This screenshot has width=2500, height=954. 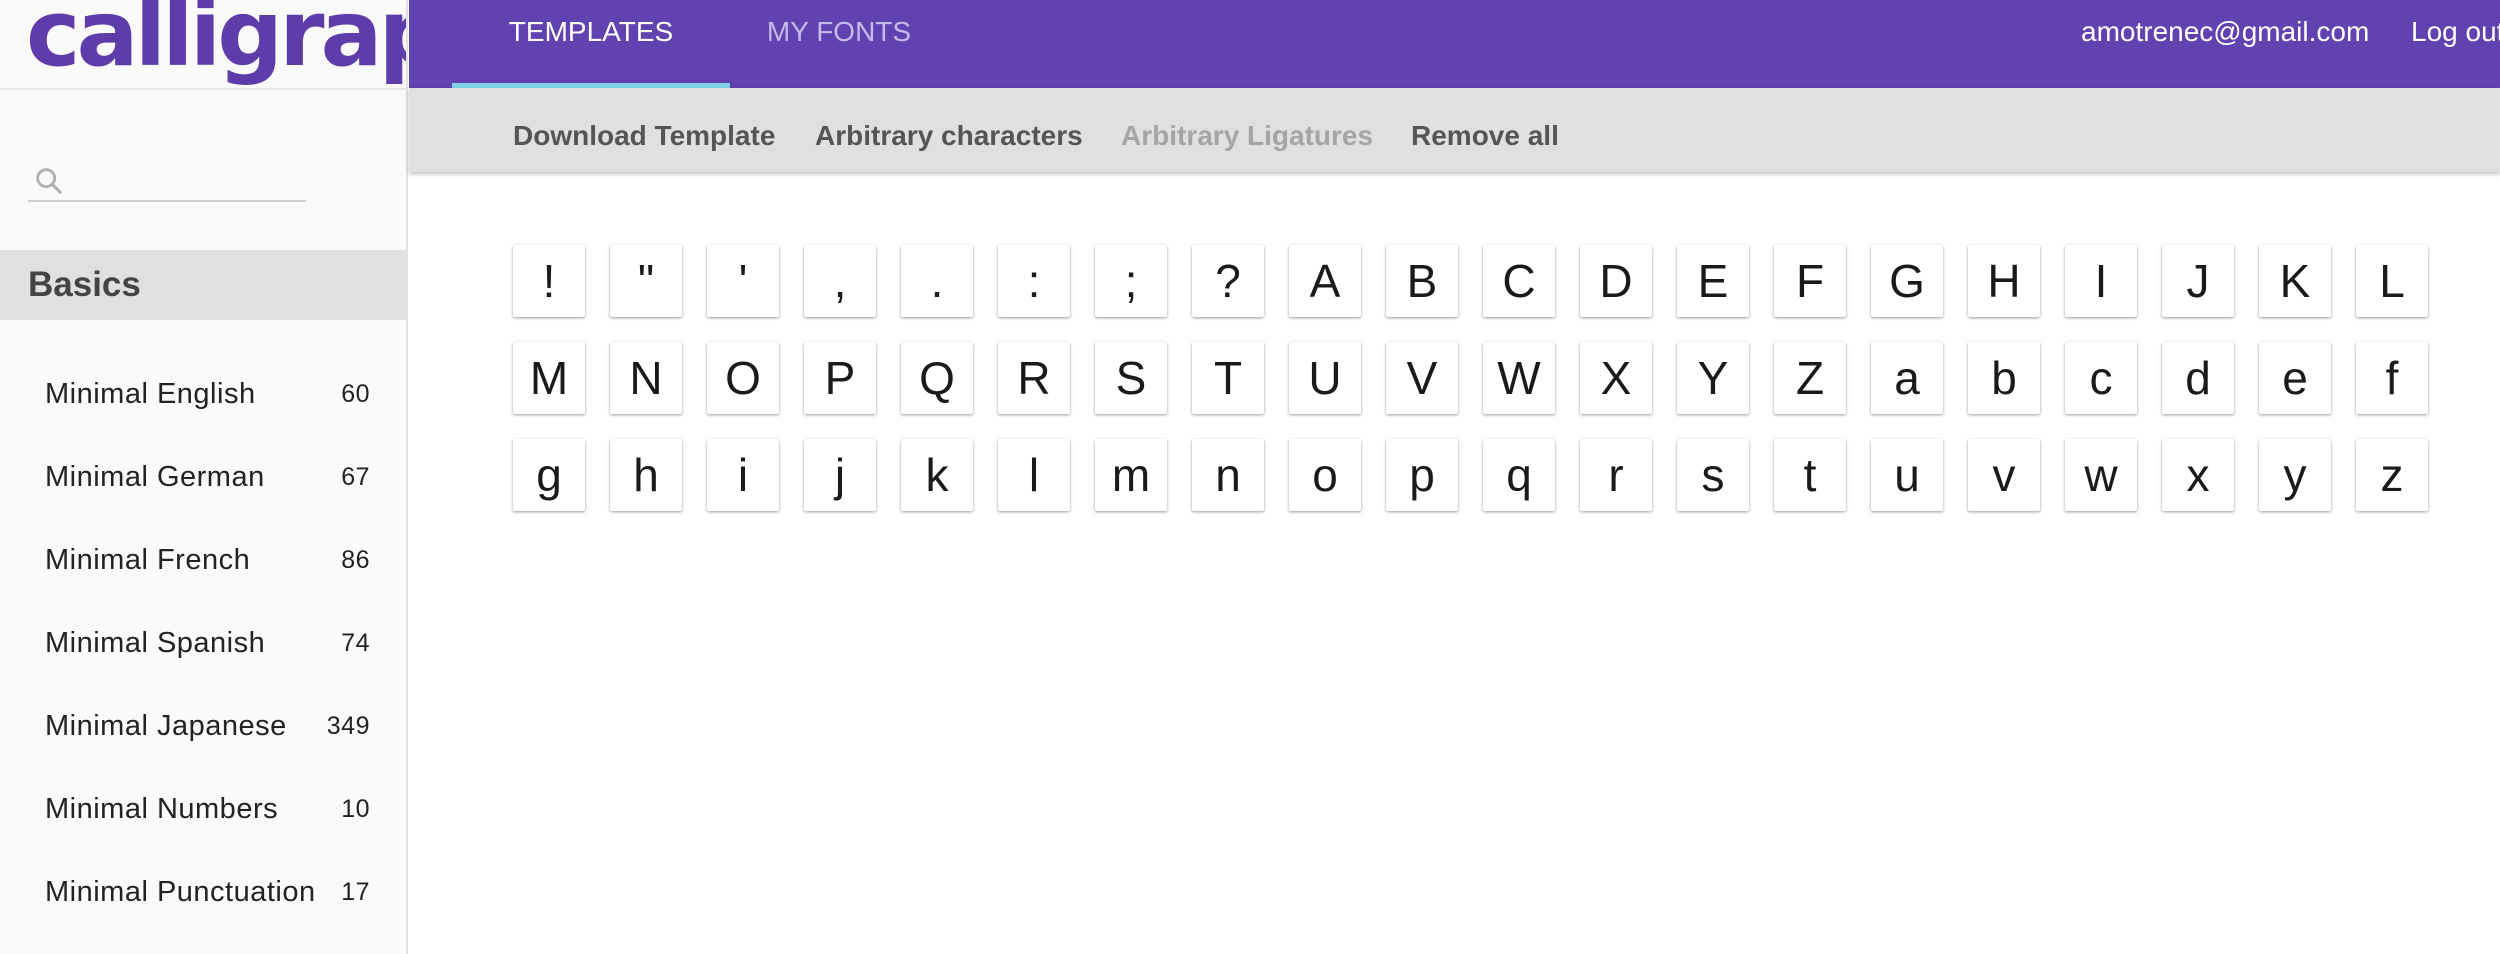 I want to click on template-item: Minimal German 67, so click(x=203, y=477).